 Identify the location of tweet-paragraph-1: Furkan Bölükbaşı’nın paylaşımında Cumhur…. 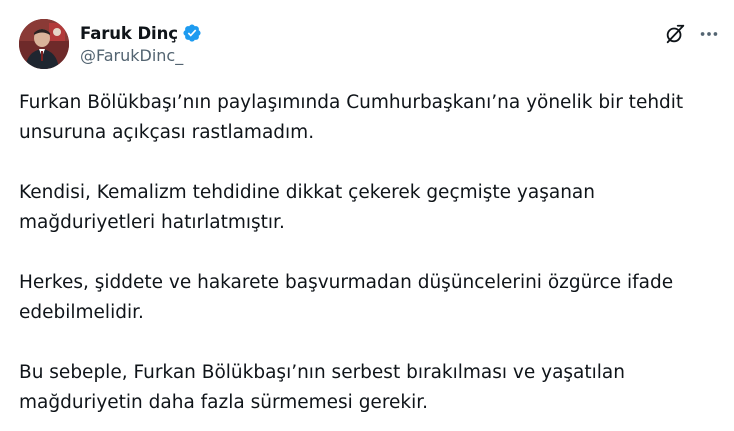
(351, 117).